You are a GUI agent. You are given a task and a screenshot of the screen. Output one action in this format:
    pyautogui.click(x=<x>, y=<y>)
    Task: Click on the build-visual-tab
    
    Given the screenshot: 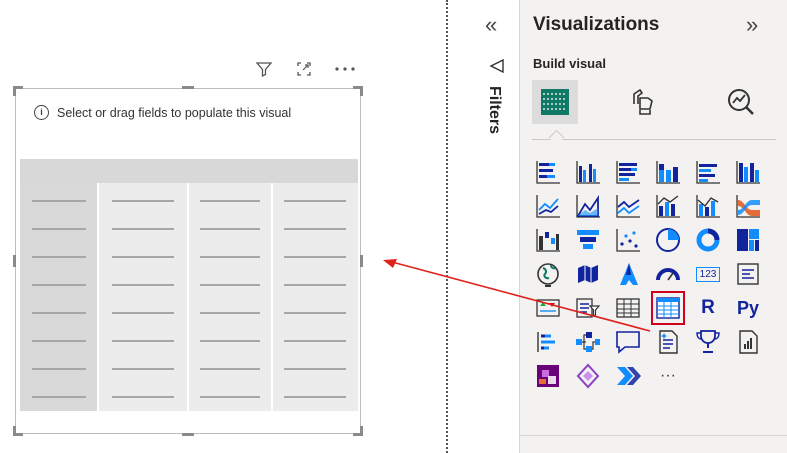 What is the action you would take?
    pyautogui.click(x=555, y=102)
    